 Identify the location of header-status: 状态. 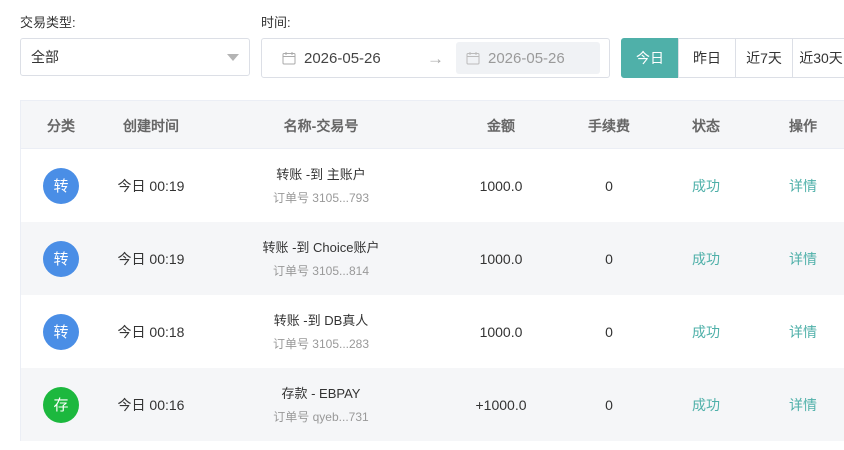
(706, 125).